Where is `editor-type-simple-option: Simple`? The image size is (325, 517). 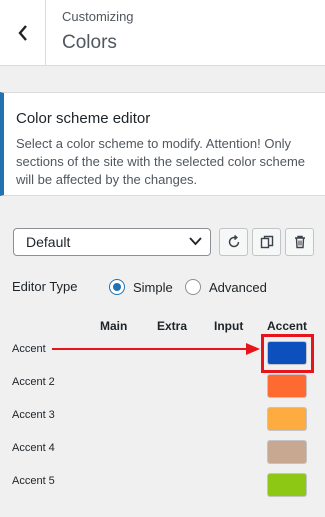
editor-type-simple-option: Simple is located at coordinates (141, 287).